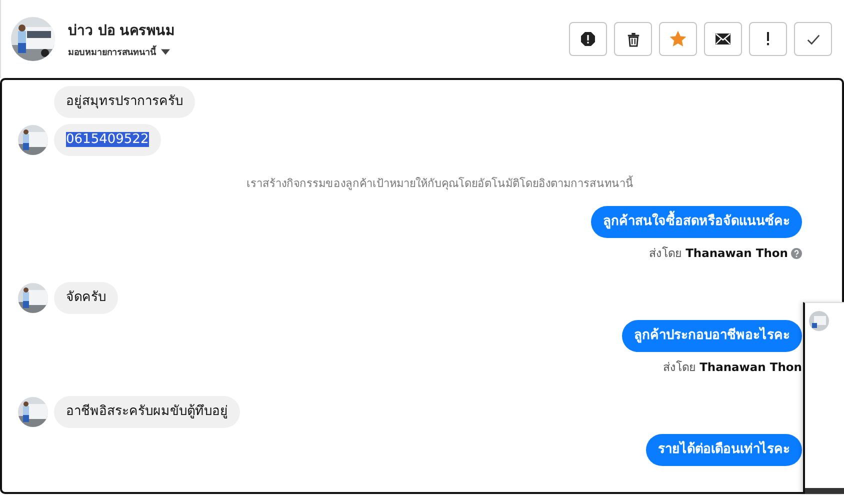  Describe the element at coordinates (147, 412) in the screenshot. I see `message-bubble: อาชีพอิสระครับผมขับตู้ทึบอยู่` at that location.